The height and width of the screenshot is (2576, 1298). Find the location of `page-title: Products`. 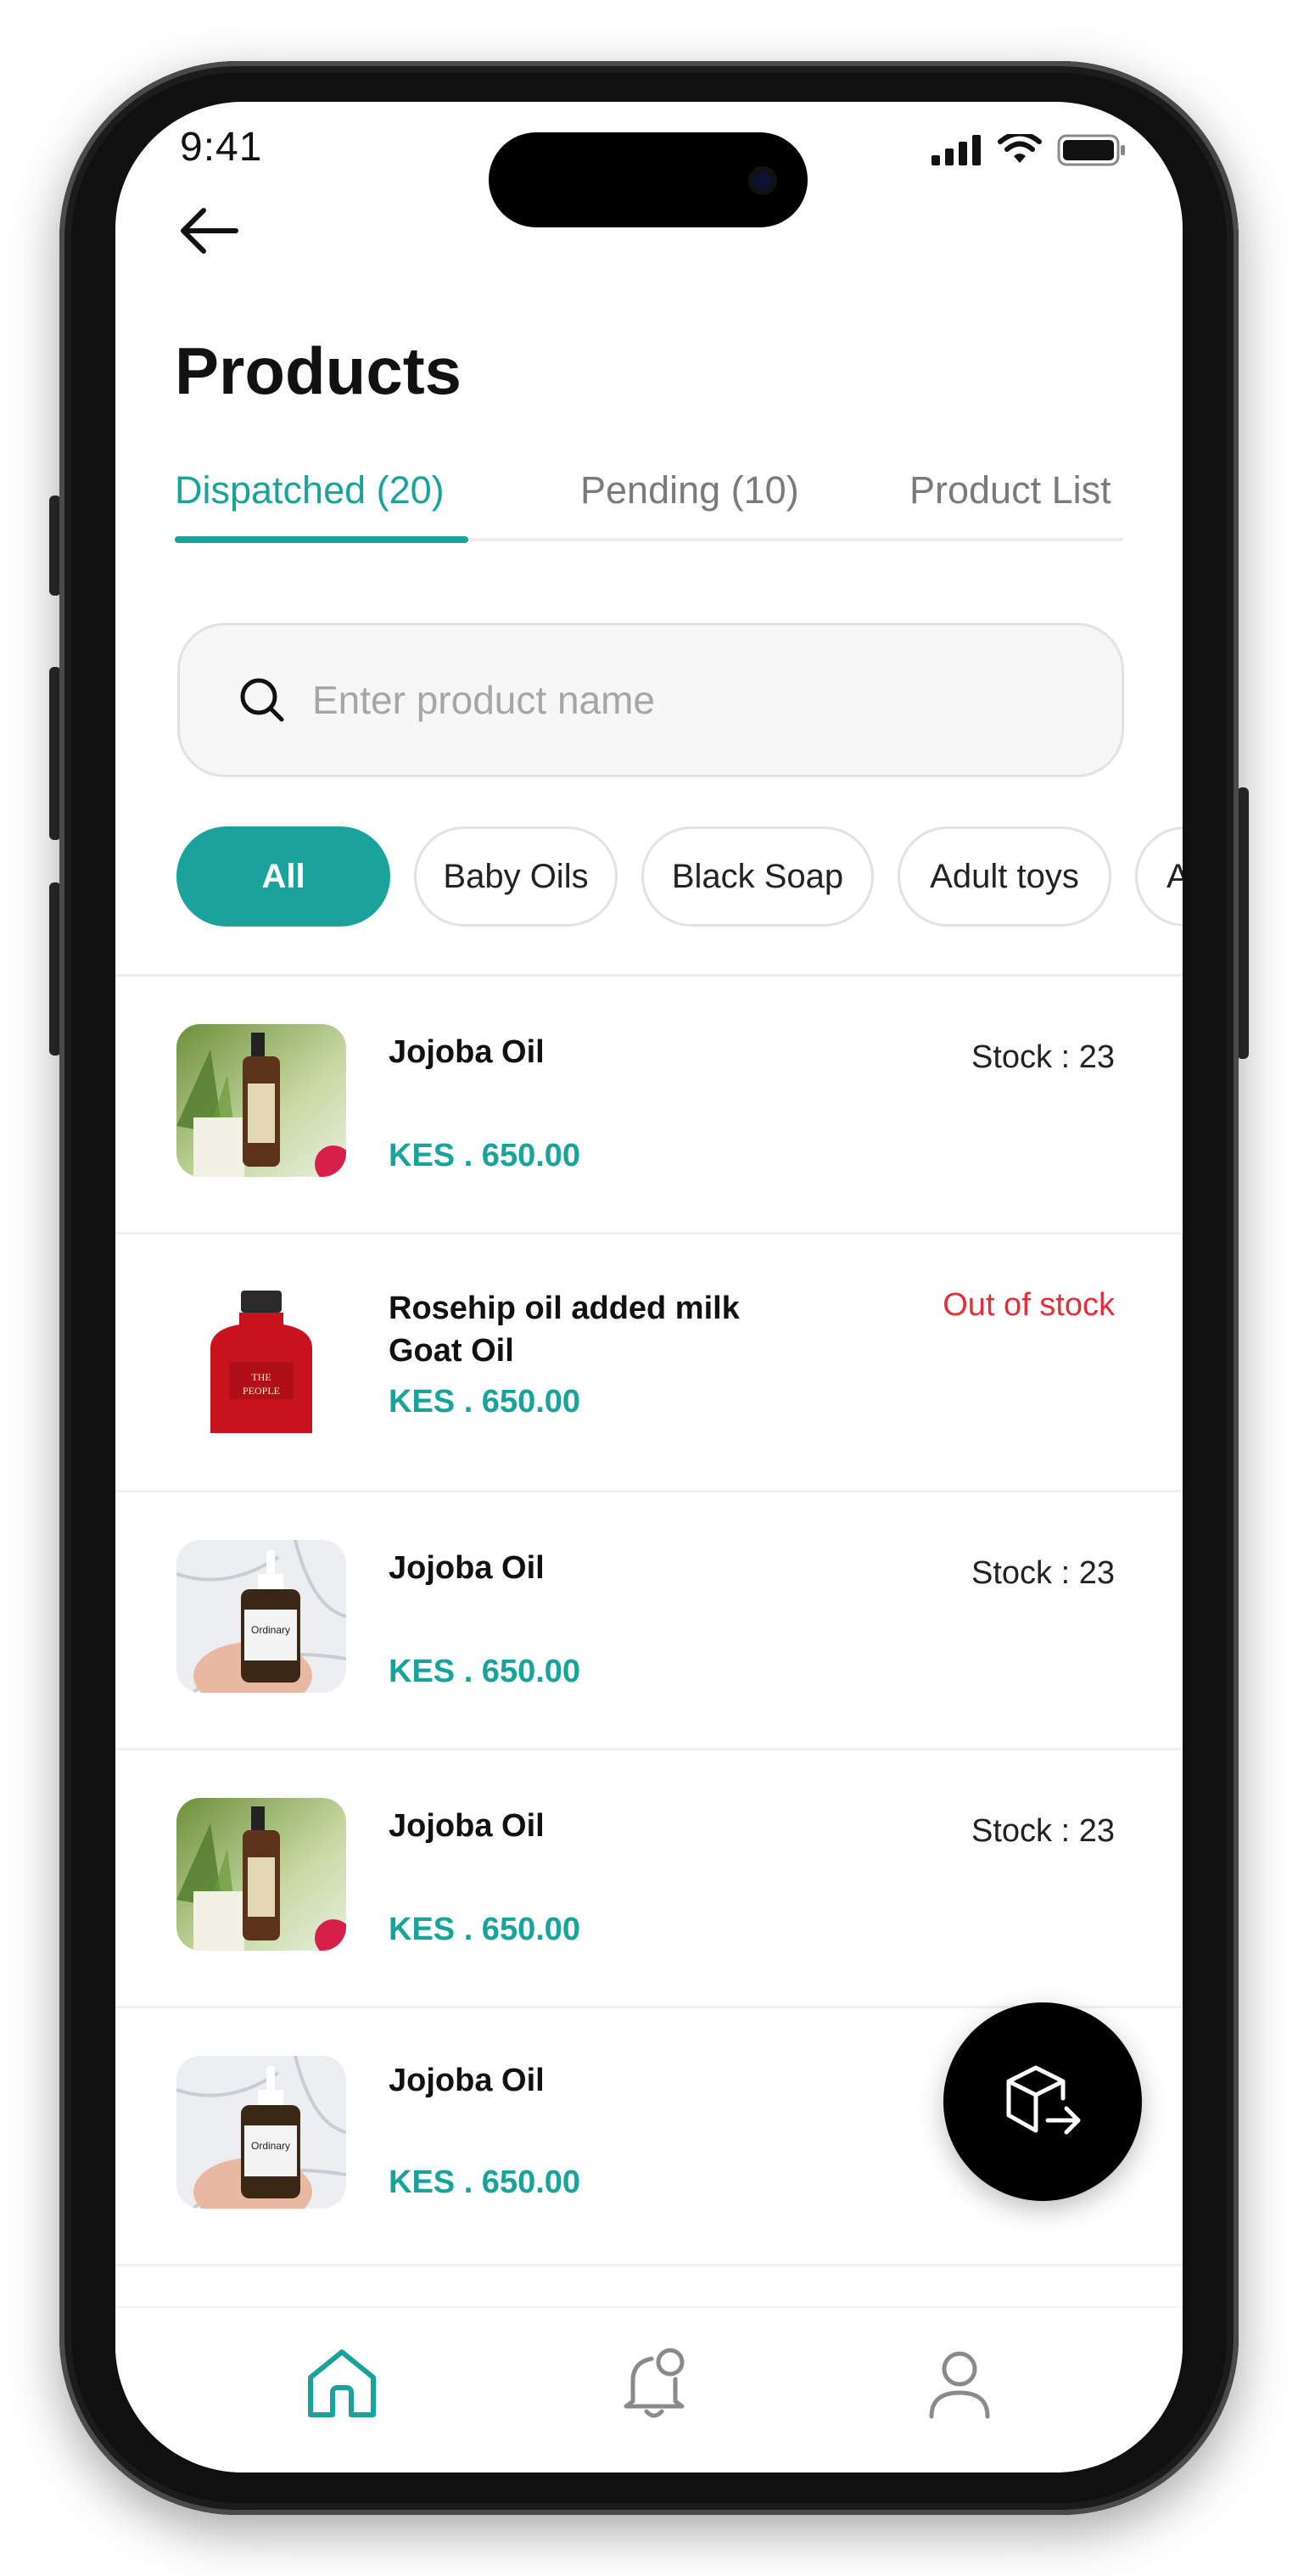

page-title: Products is located at coordinates (318, 370).